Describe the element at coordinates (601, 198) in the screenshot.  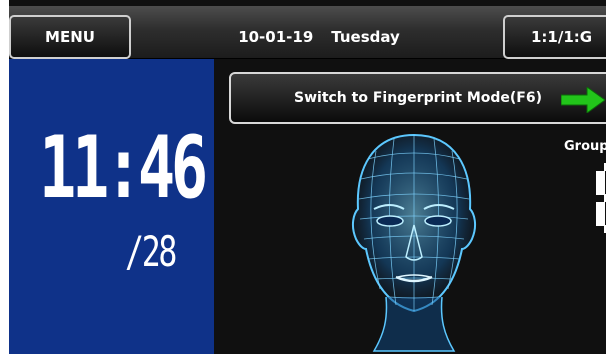
I see `group-digit-glyph` at that location.